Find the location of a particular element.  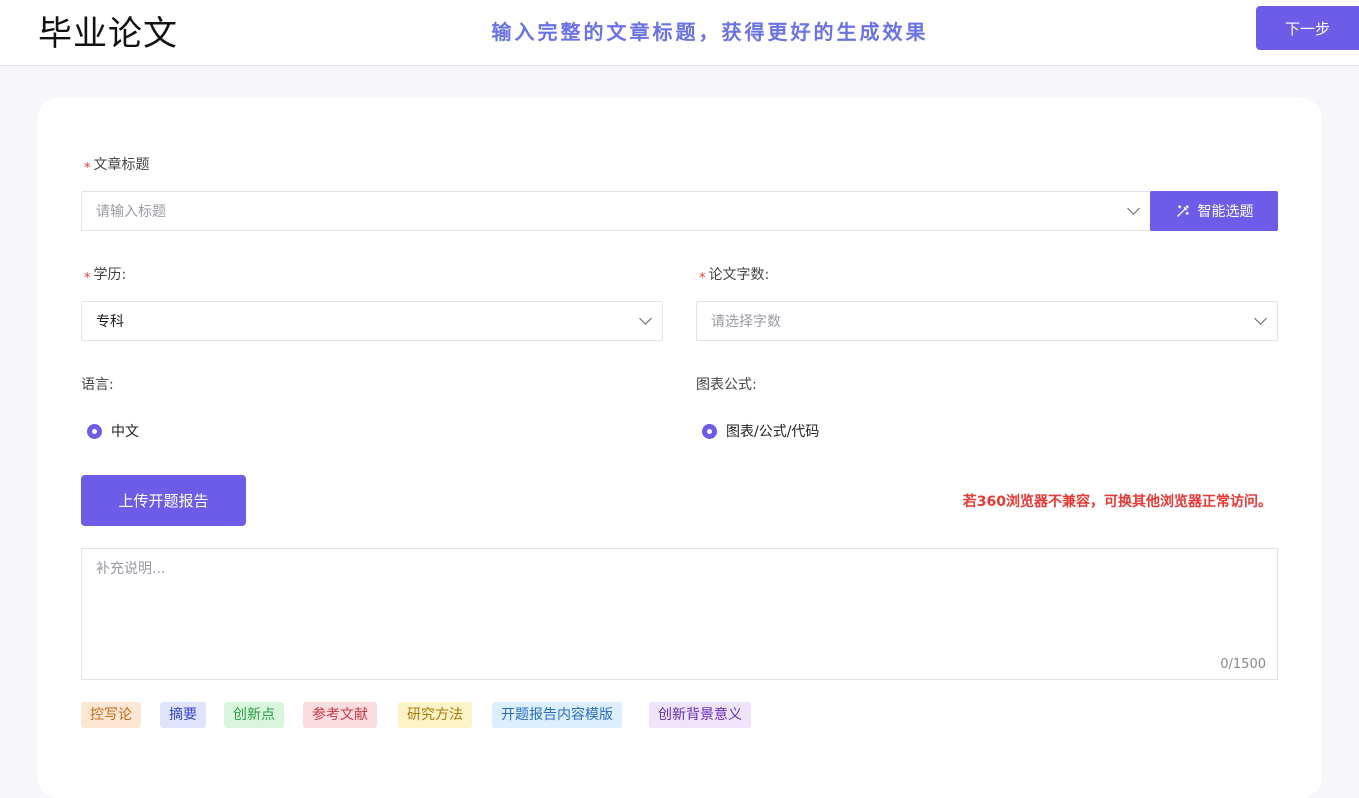

tag-0: 控写论 is located at coordinates (111, 715).